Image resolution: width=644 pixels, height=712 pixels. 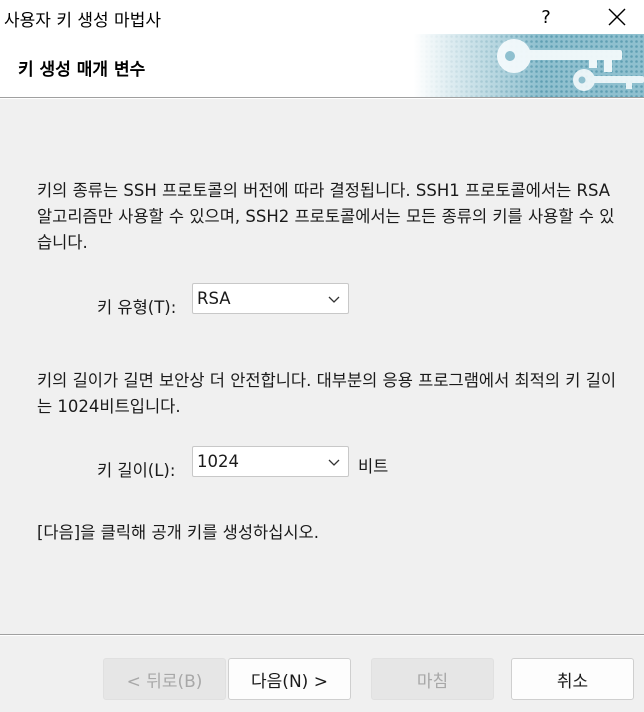 I want to click on finish-button: 마침, so click(x=432, y=679).